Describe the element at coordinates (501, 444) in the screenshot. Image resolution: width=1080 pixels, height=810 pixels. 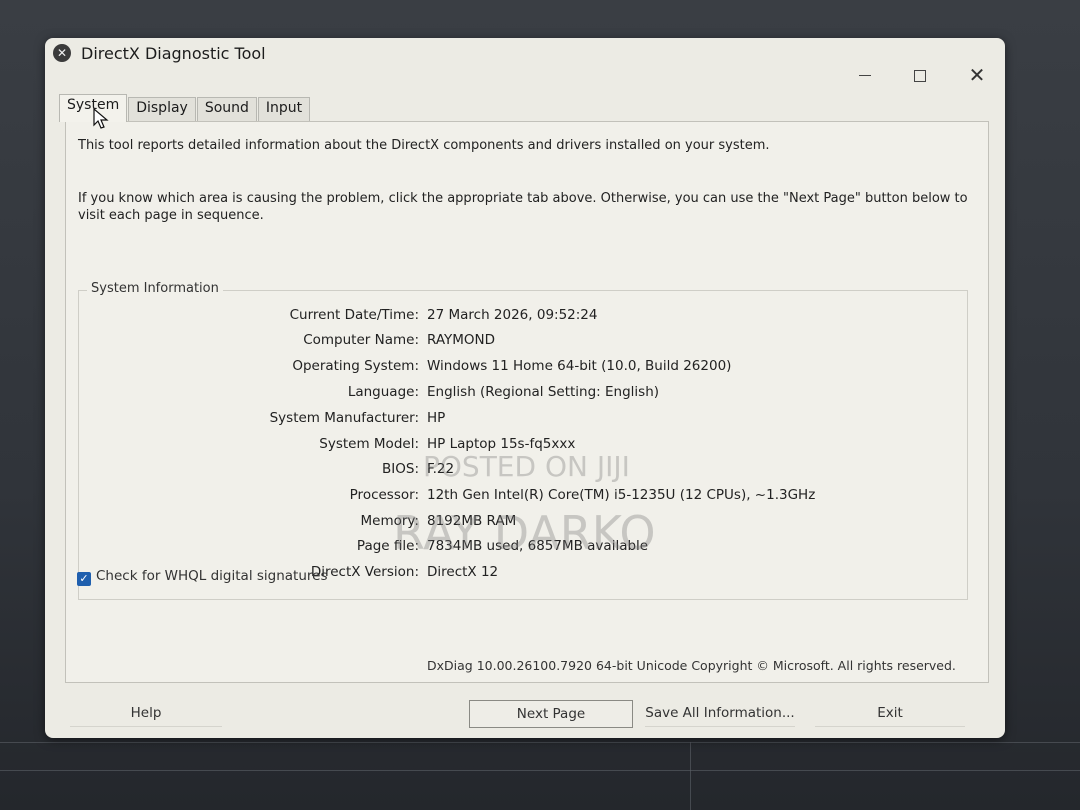
I see `info-value: HP Laptop 15s-fq5xxx` at that location.